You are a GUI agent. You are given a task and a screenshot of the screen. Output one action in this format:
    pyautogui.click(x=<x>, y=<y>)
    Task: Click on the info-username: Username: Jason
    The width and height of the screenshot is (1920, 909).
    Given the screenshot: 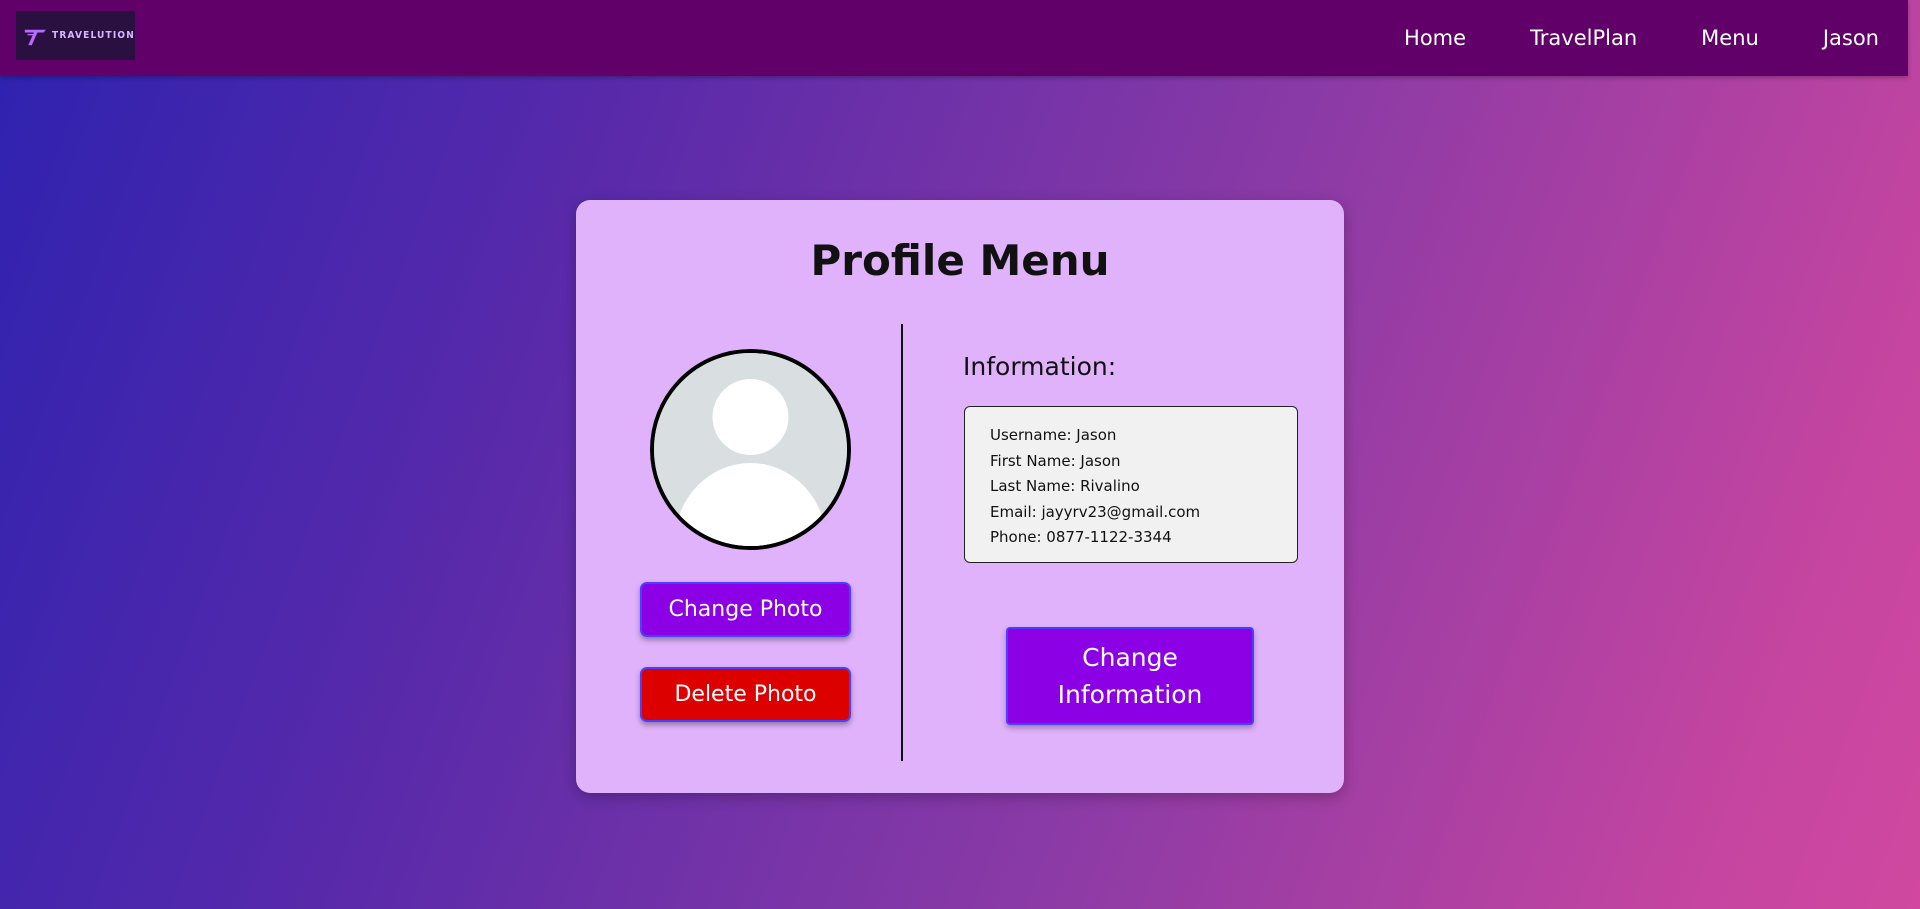 What is the action you would take?
    pyautogui.click(x=1053, y=435)
    